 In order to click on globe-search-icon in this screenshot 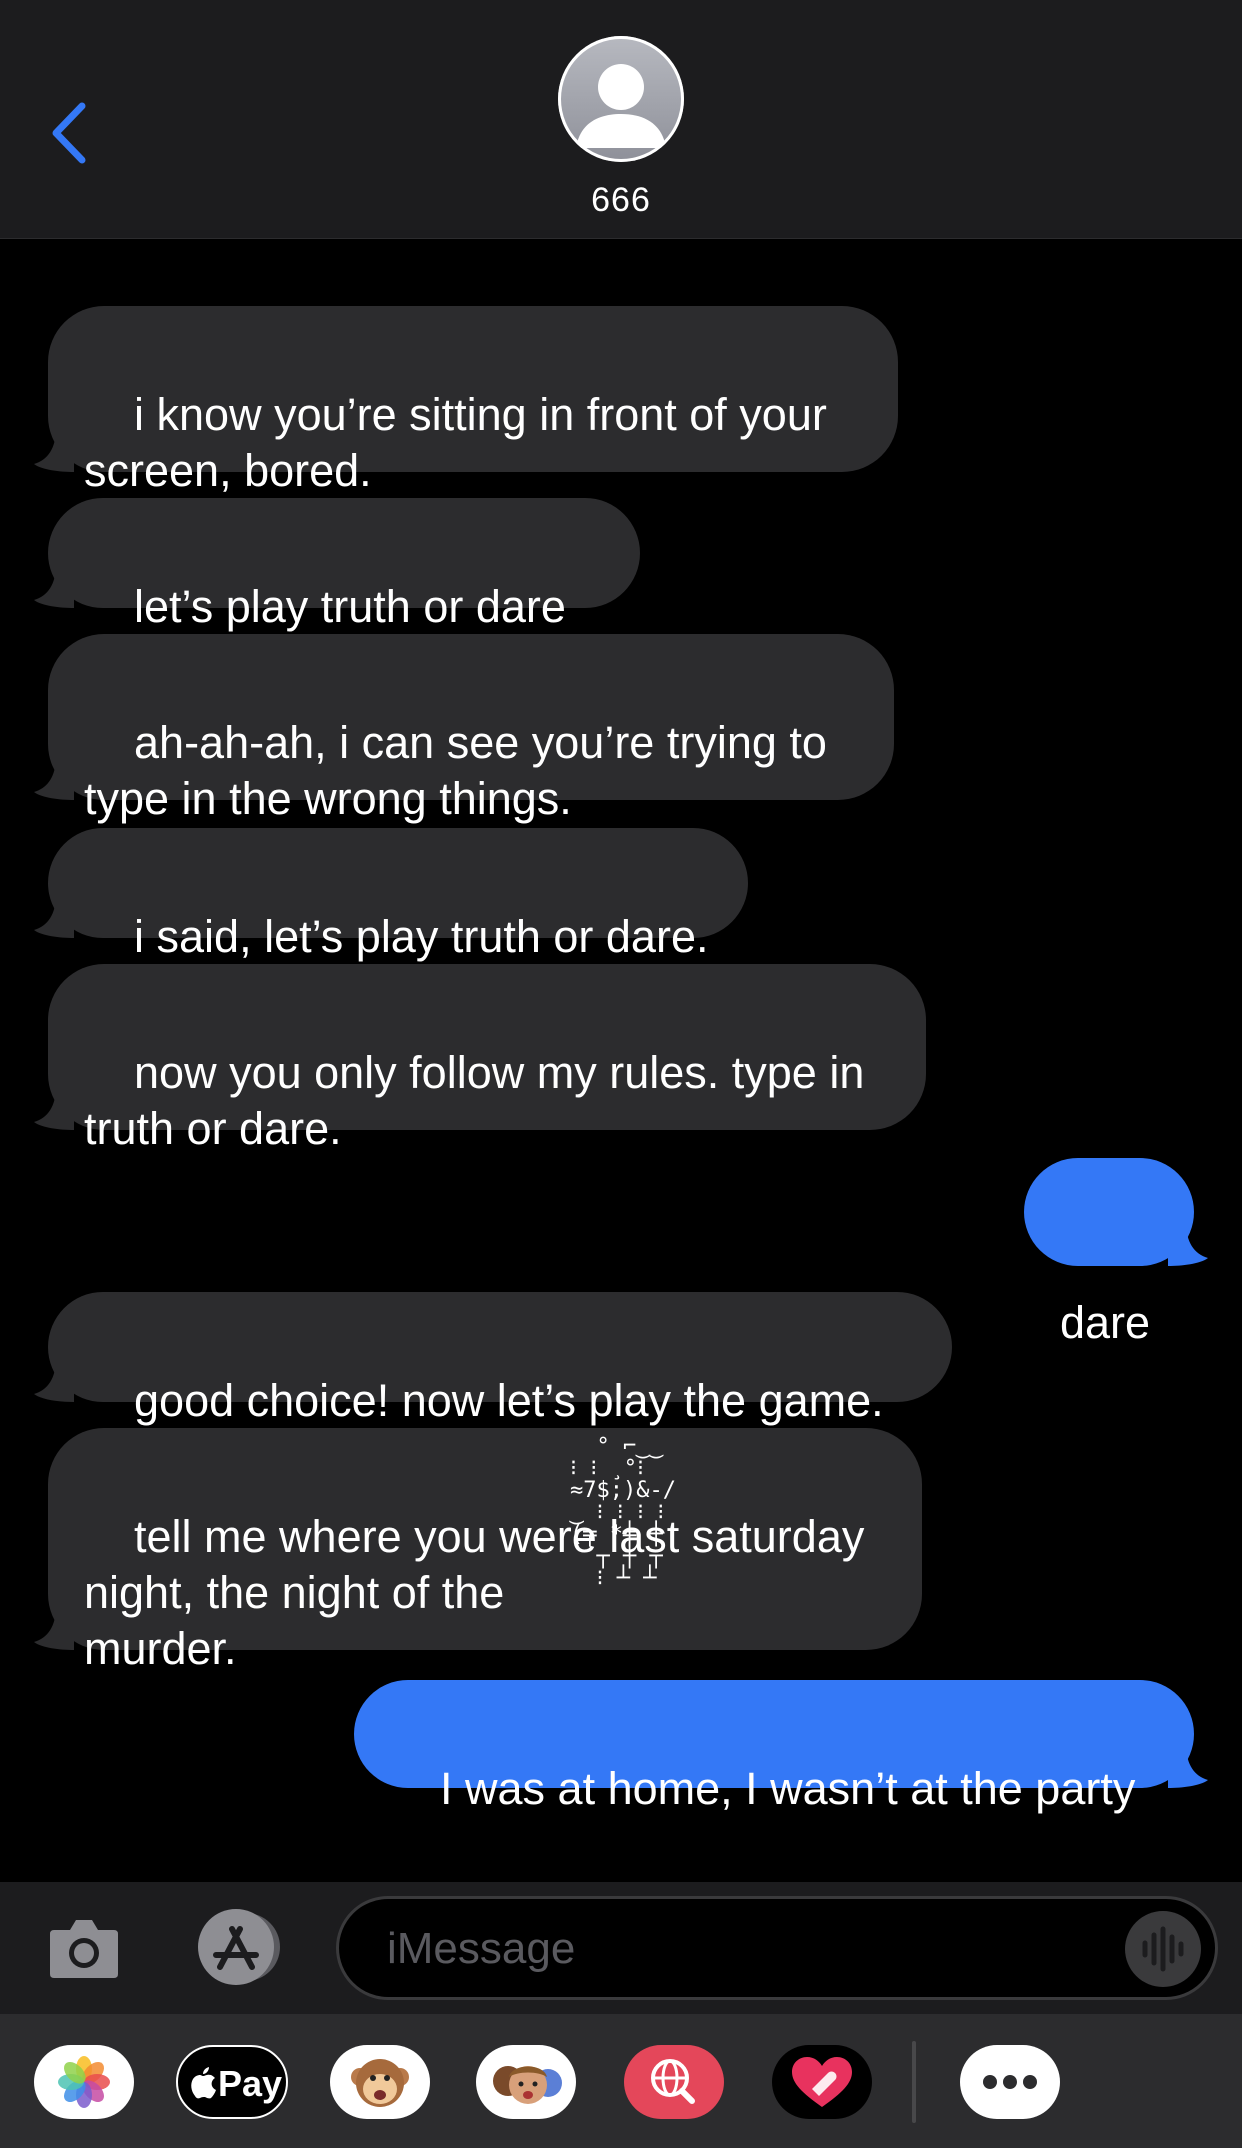, I will do `click(673, 2081)`.